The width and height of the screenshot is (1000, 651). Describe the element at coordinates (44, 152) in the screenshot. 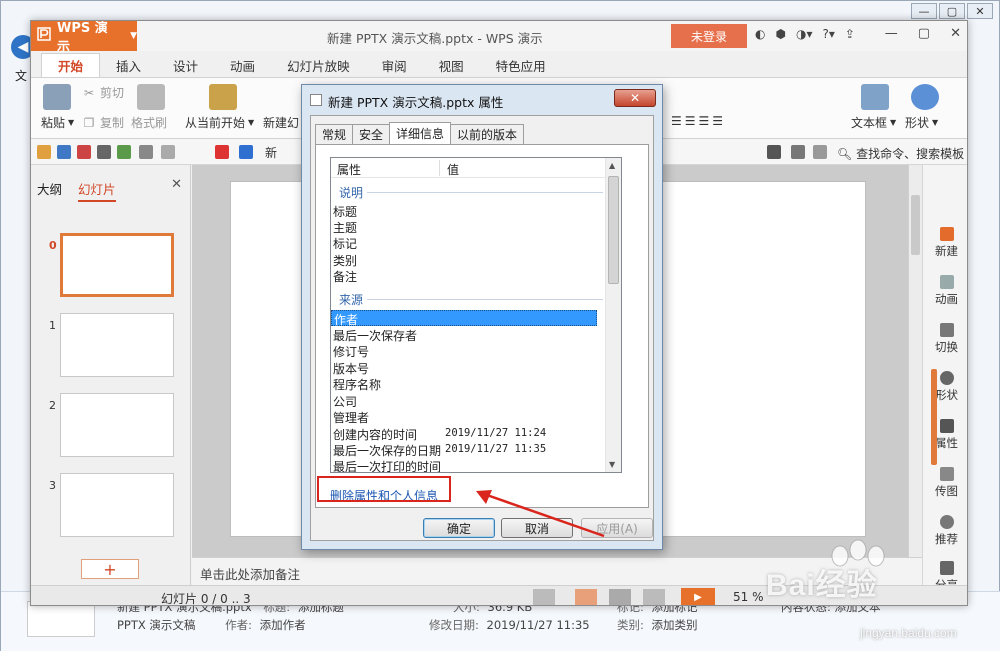

I see `open-icon` at that location.